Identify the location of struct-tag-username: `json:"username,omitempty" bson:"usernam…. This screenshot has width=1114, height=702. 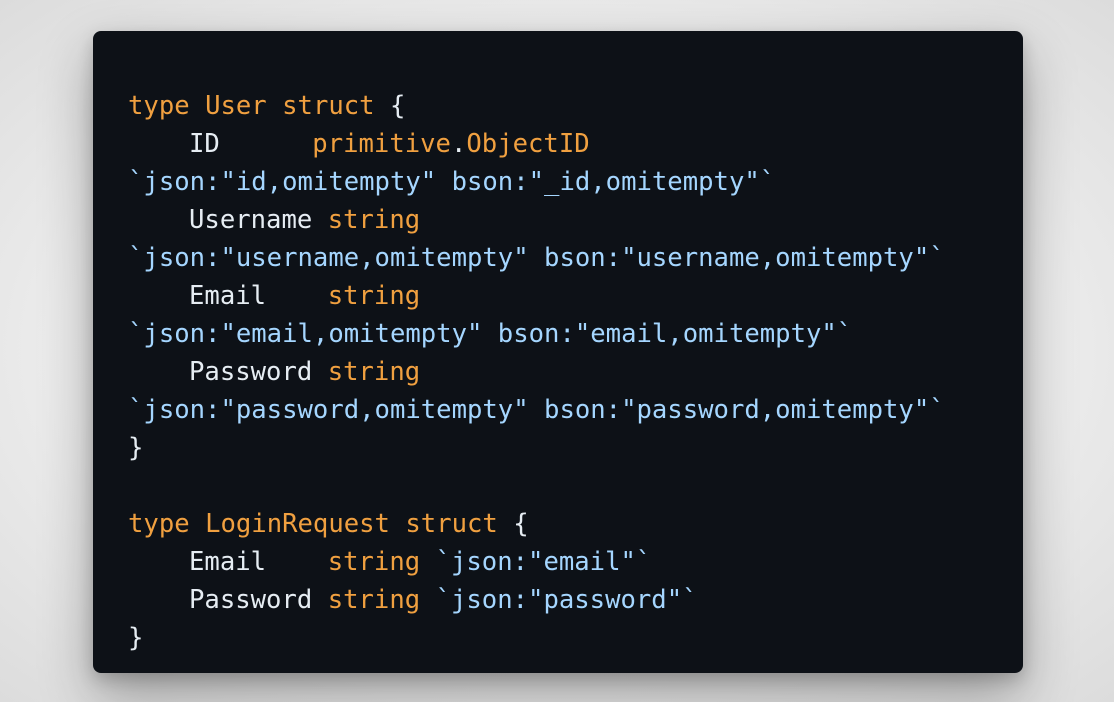
(536, 258).